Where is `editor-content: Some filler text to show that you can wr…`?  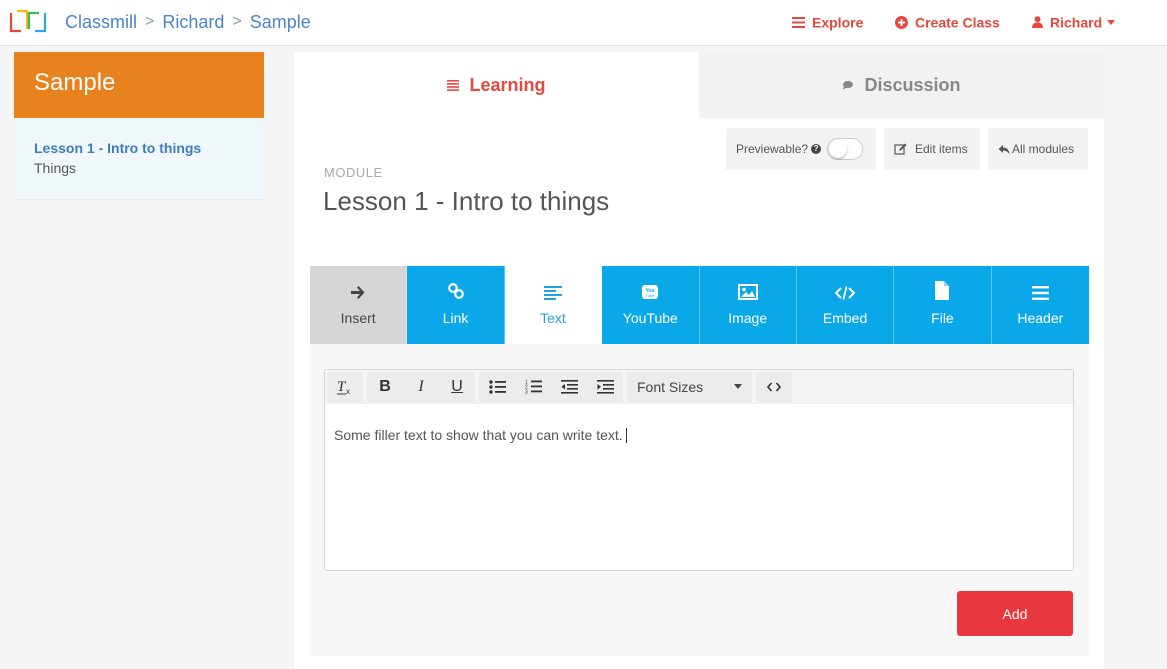 editor-content: Some filler text to show that you can wr… is located at coordinates (699, 435).